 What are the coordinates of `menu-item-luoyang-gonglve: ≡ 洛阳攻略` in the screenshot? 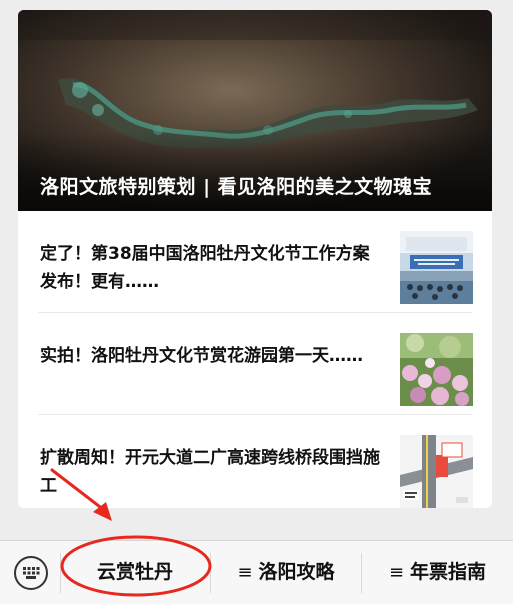 It's located at (286, 572).